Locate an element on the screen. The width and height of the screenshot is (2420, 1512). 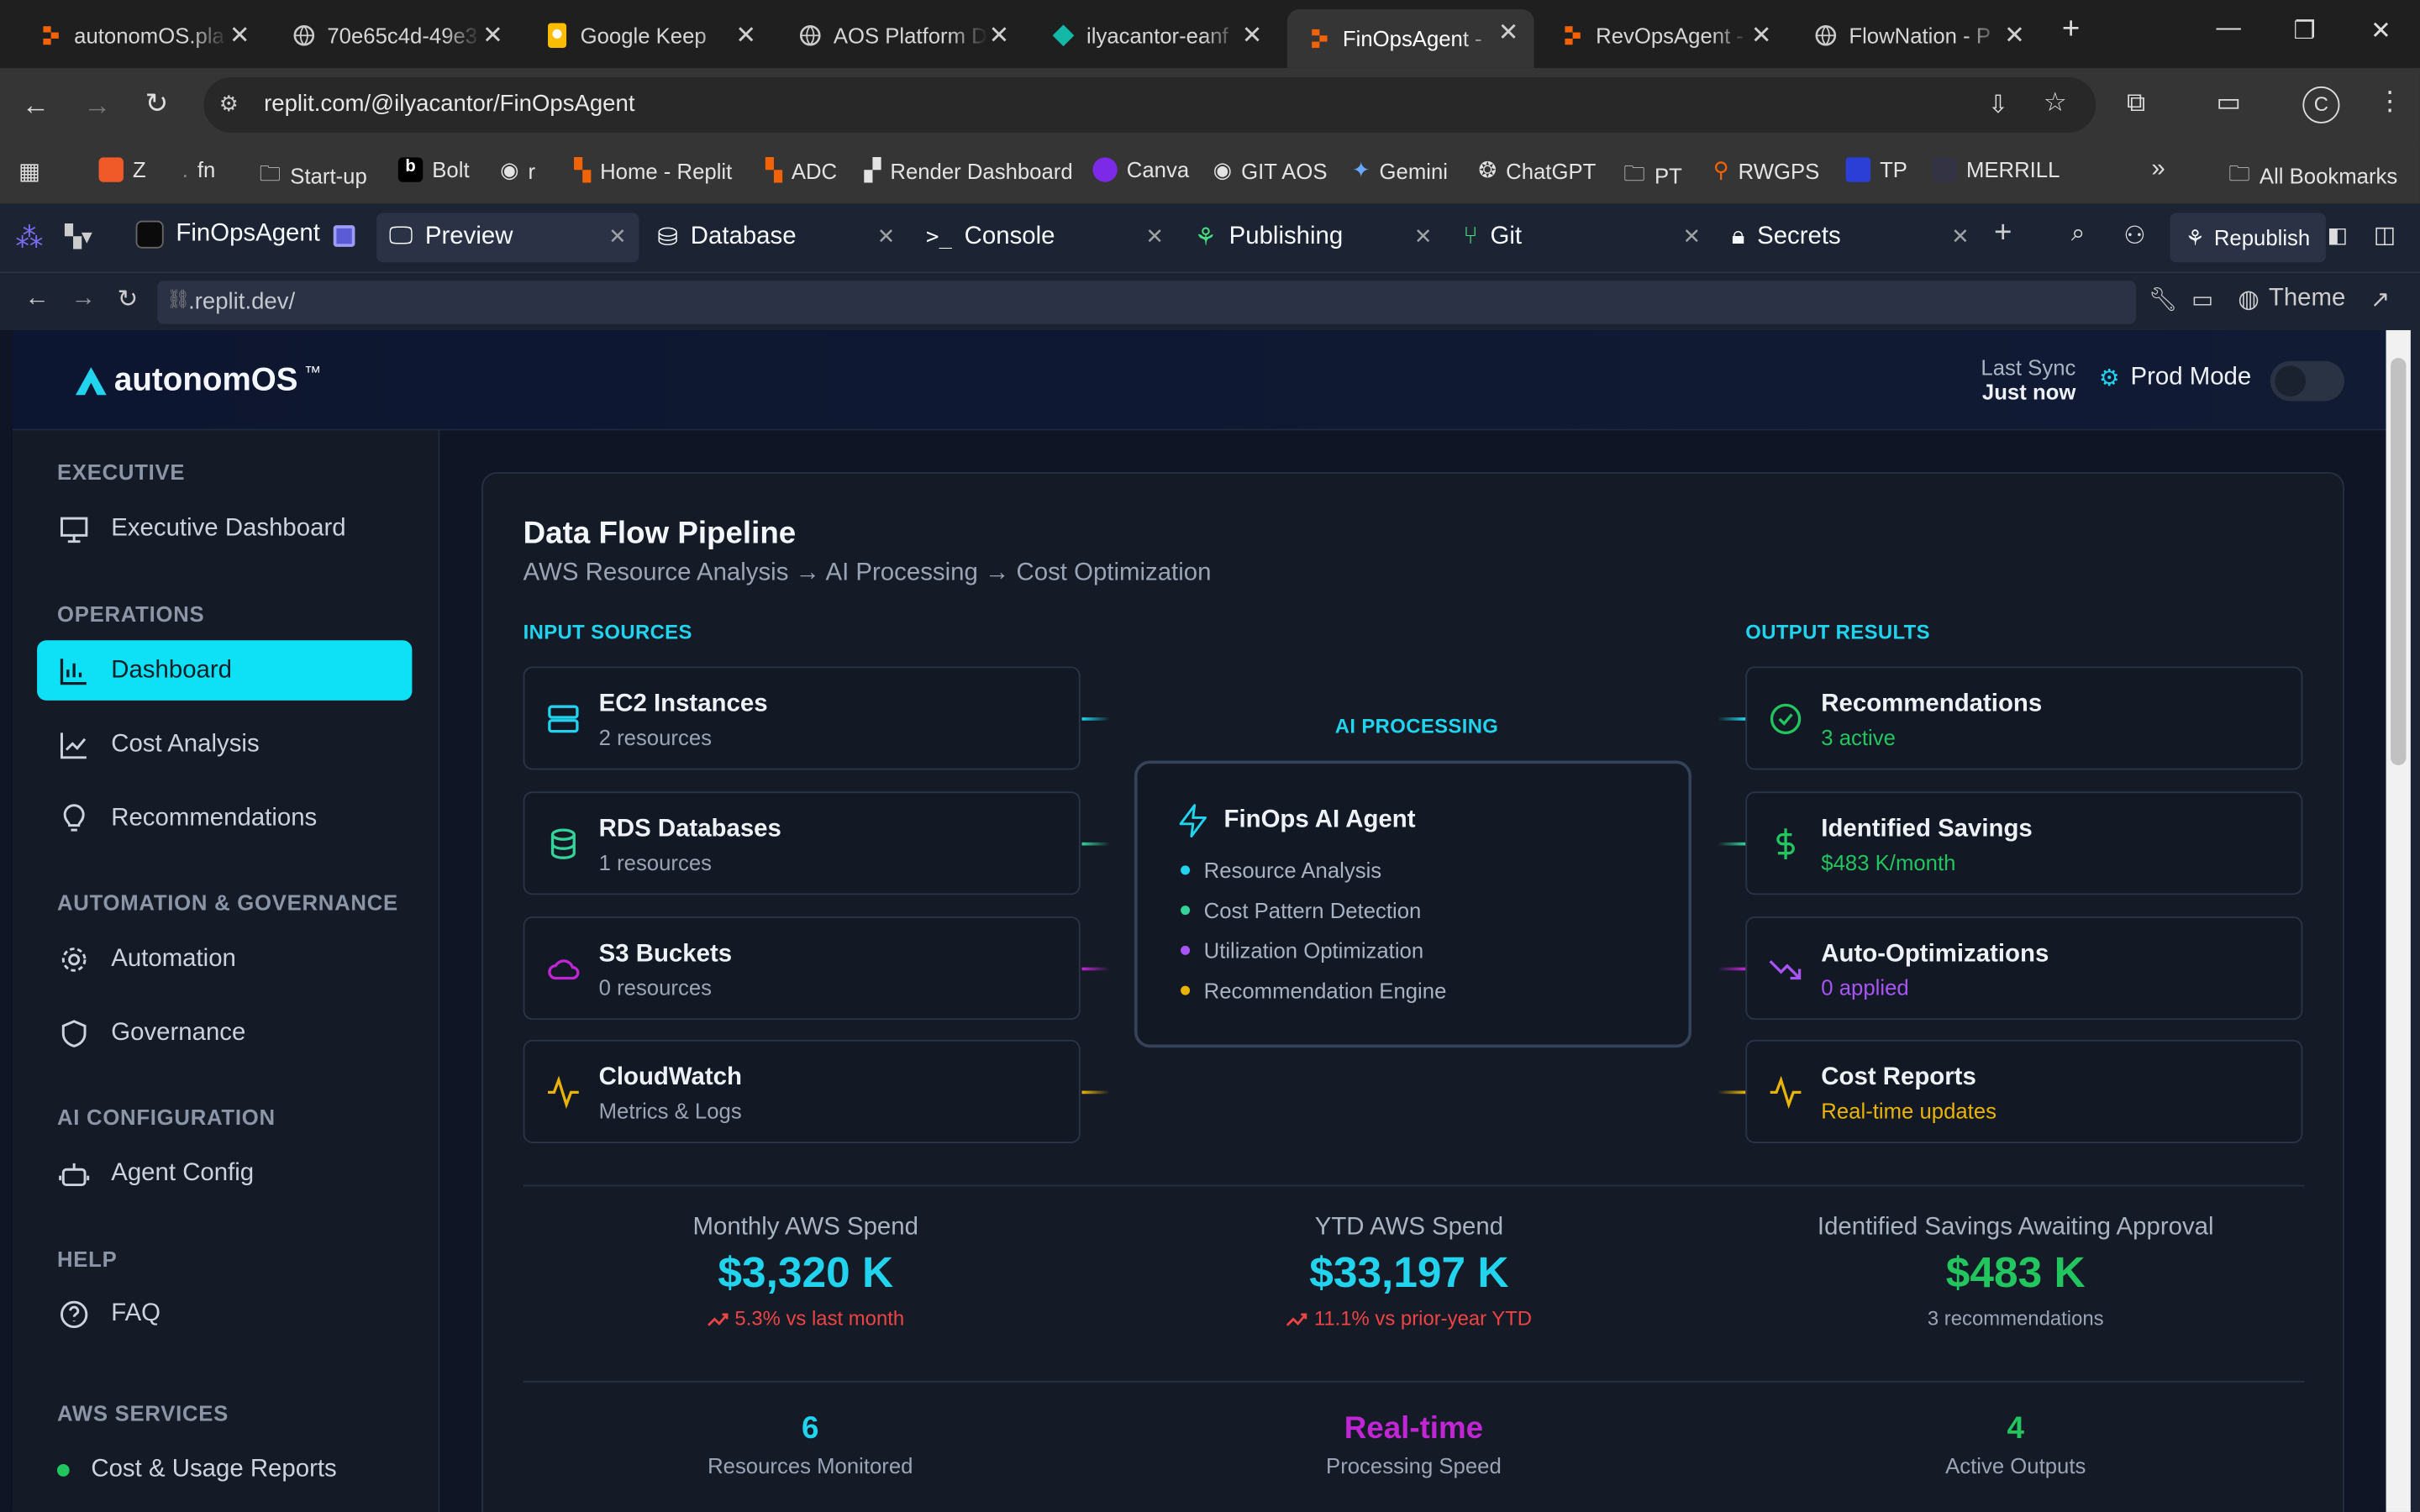
output-recommendations: Recommendations 3 active is located at coordinates (2024, 718).